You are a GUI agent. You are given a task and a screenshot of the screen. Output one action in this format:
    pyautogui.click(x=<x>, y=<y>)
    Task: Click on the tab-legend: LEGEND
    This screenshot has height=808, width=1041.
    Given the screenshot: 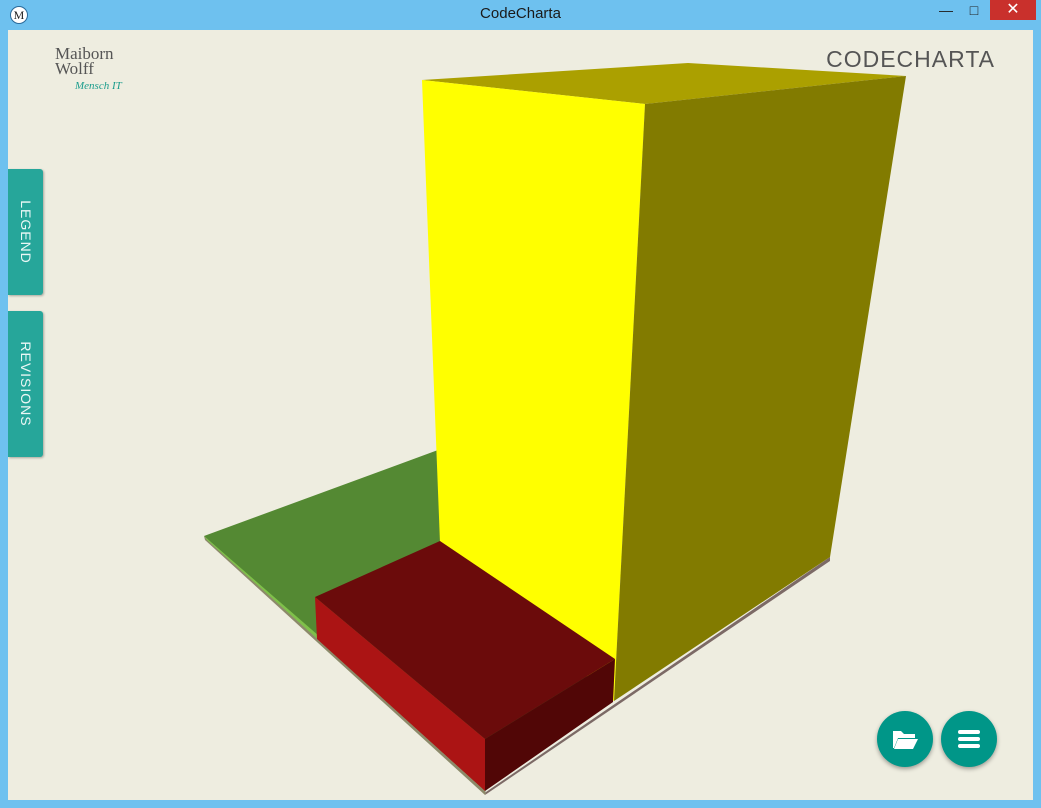 What is the action you would take?
    pyautogui.click(x=25, y=232)
    